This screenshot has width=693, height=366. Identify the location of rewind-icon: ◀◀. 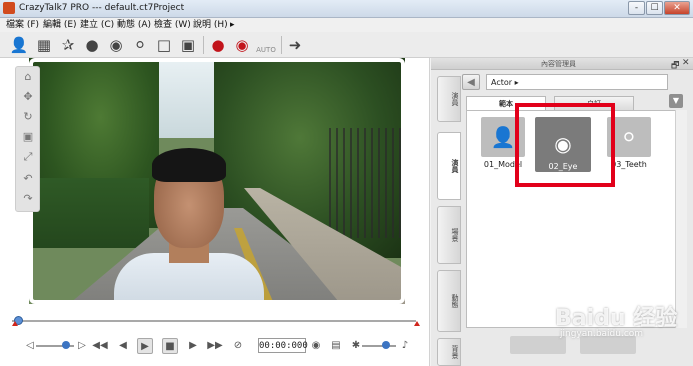
(100, 346).